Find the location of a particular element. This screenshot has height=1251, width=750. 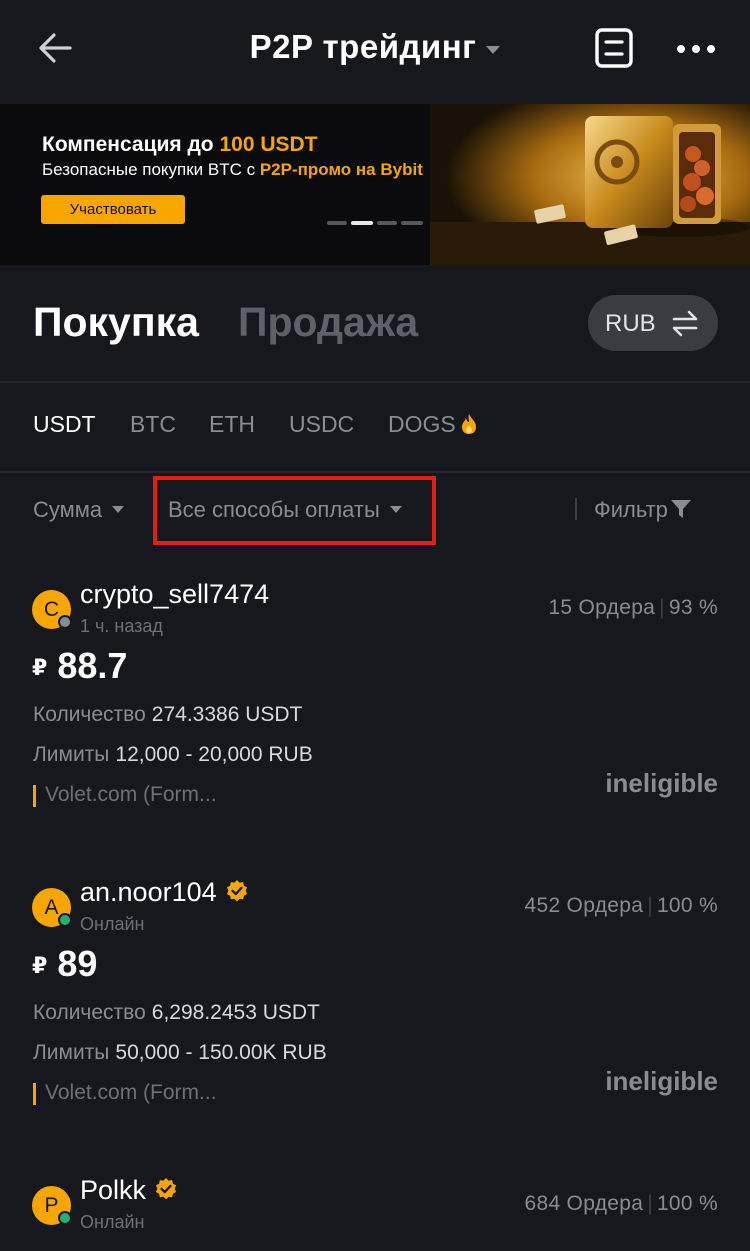

filter-bar: Сумма Все способы оплаты Фильтр is located at coordinates (375, 513).